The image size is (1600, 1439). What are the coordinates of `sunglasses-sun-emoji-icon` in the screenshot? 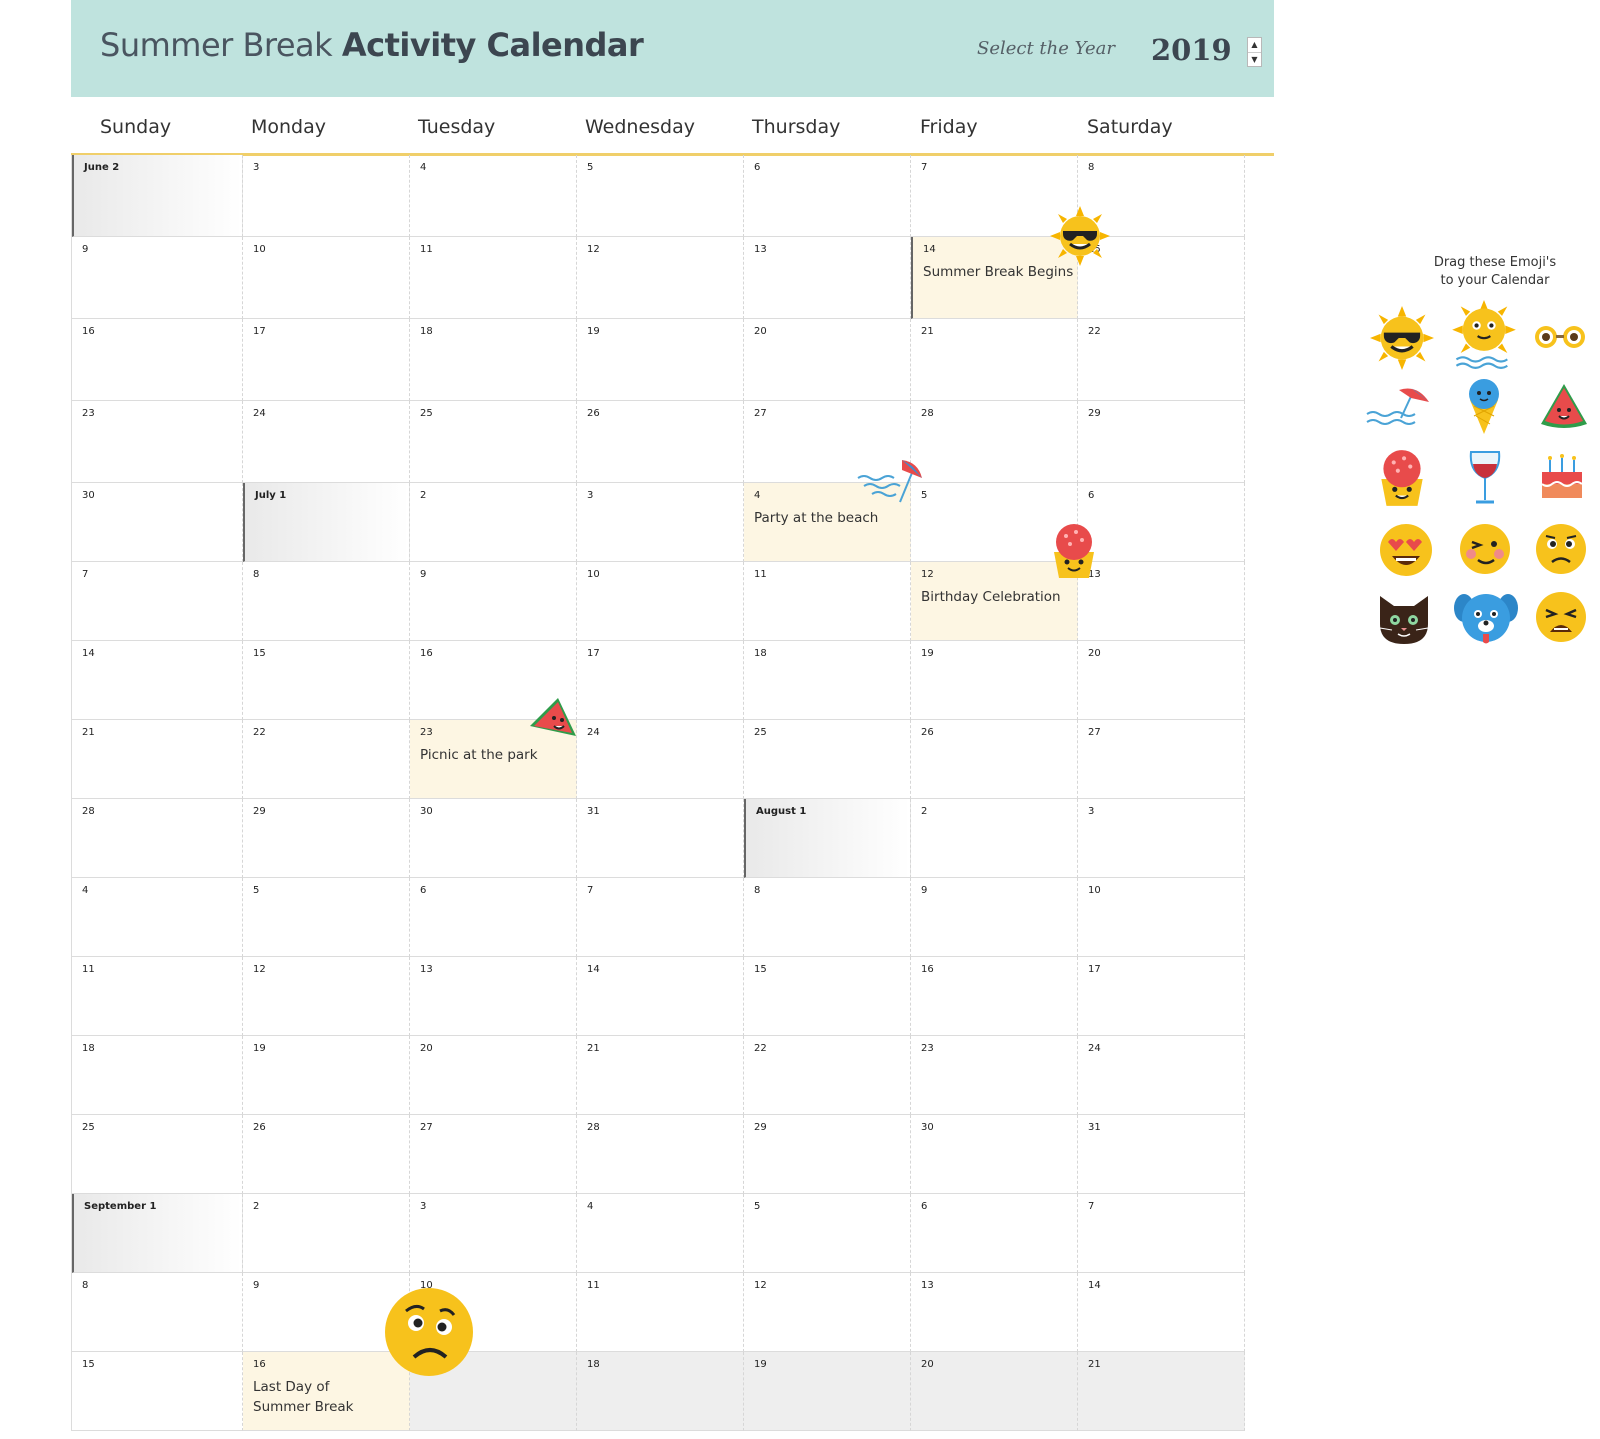 It's located at (1402, 338).